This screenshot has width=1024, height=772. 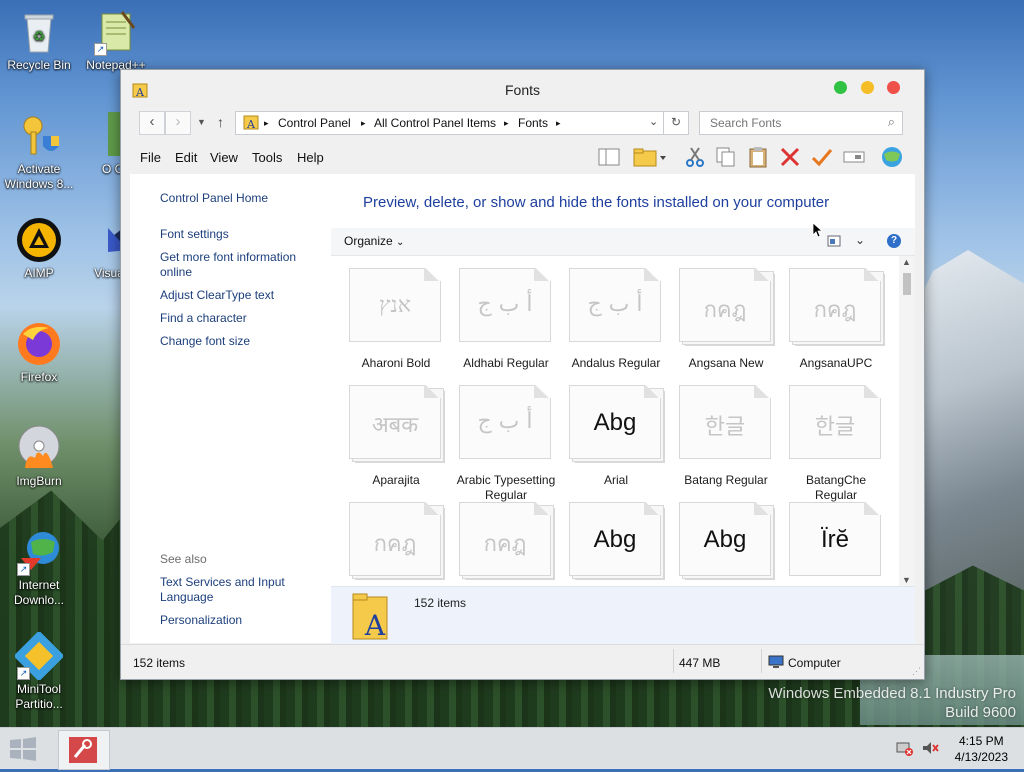 What do you see at coordinates (39, 456) in the screenshot?
I see `desktop-icon-imgburn: ImgBurn` at bounding box center [39, 456].